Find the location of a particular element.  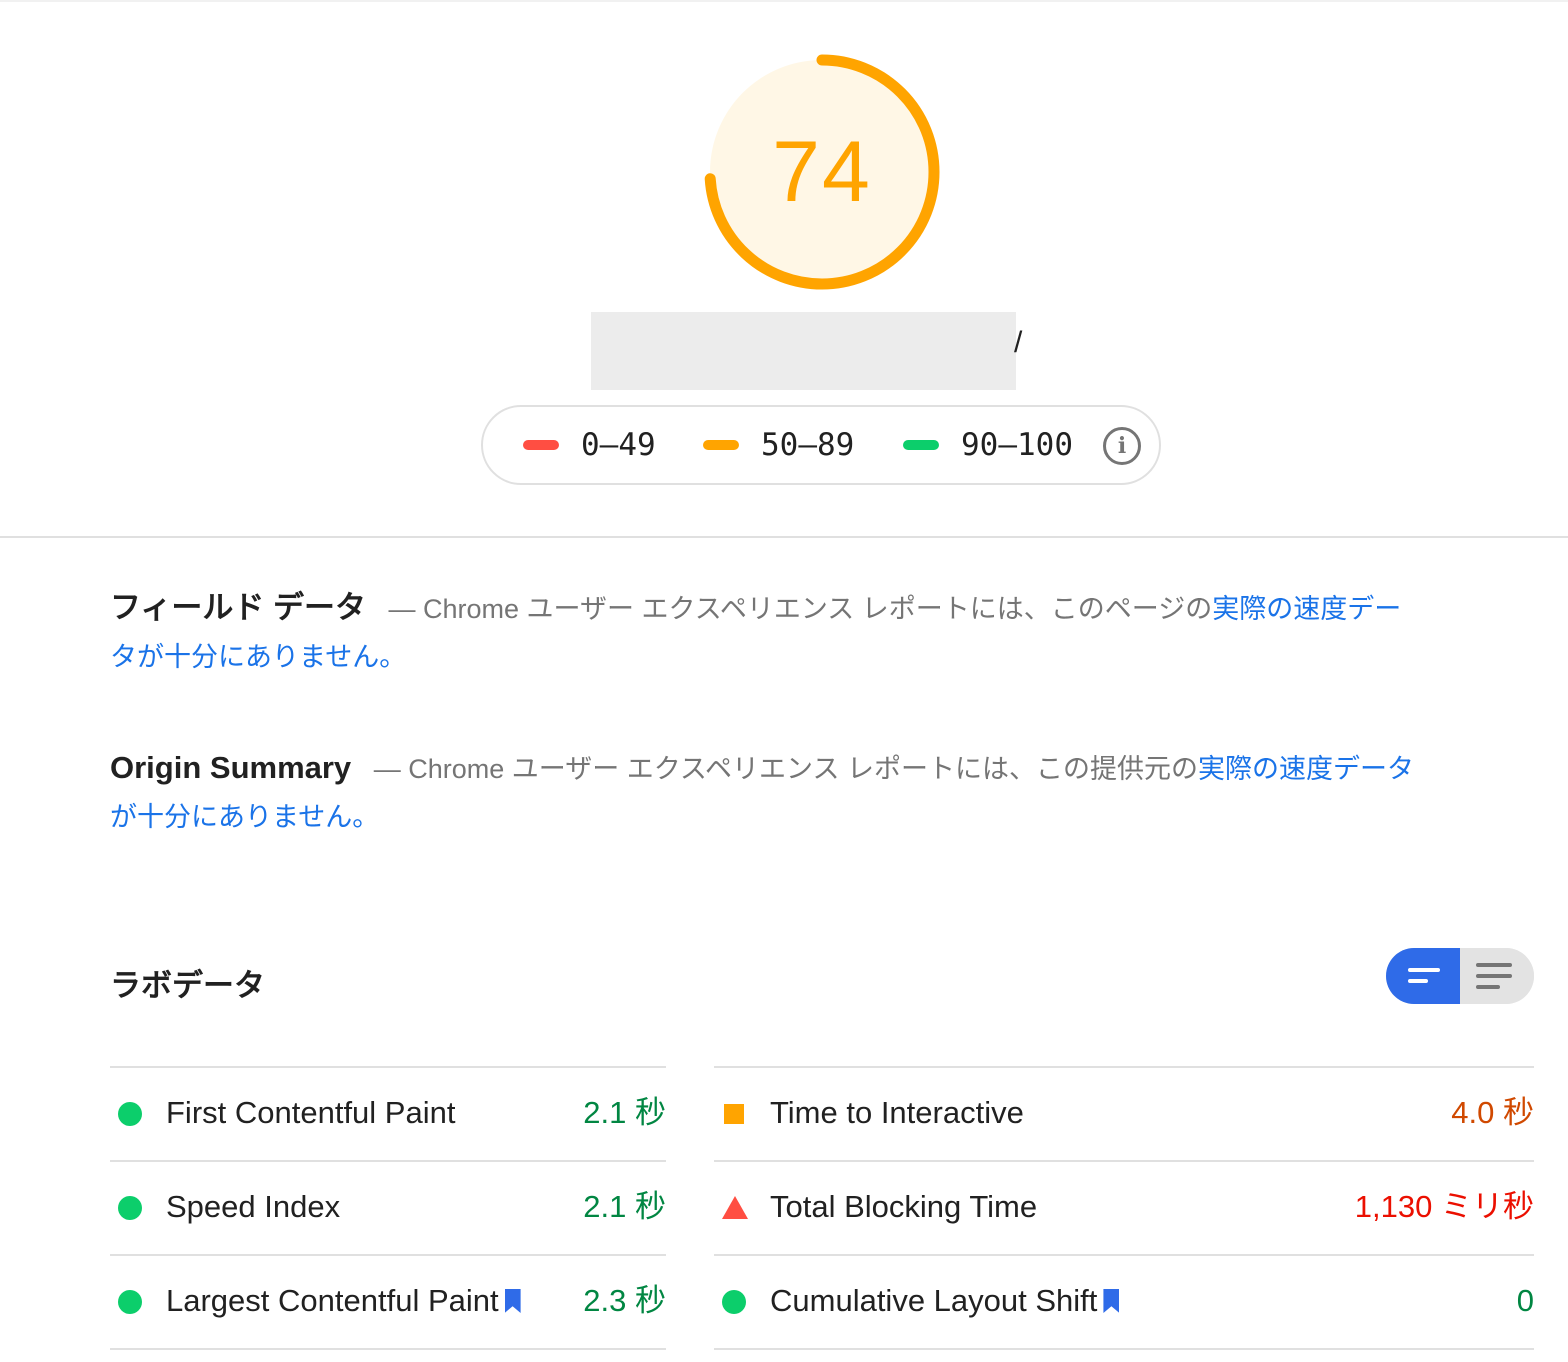

performance-score: 74 is located at coordinates (822, 171).